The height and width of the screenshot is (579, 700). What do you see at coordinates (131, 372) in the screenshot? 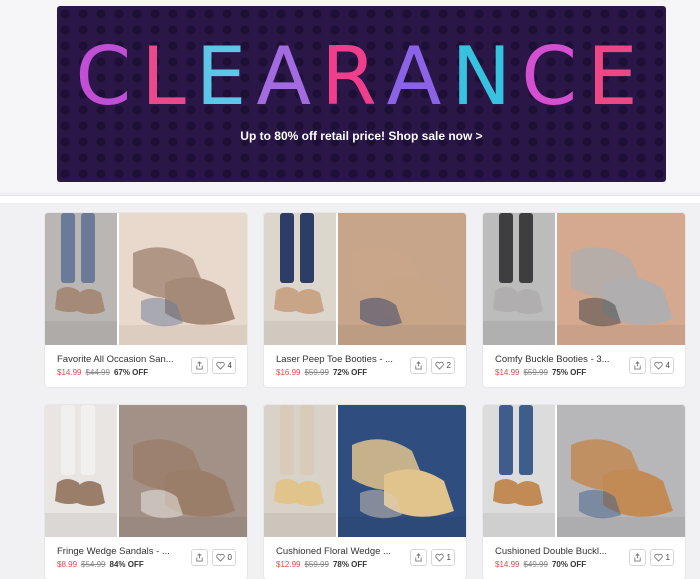
I see `discount-badge: 67% OFF` at bounding box center [131, 372].